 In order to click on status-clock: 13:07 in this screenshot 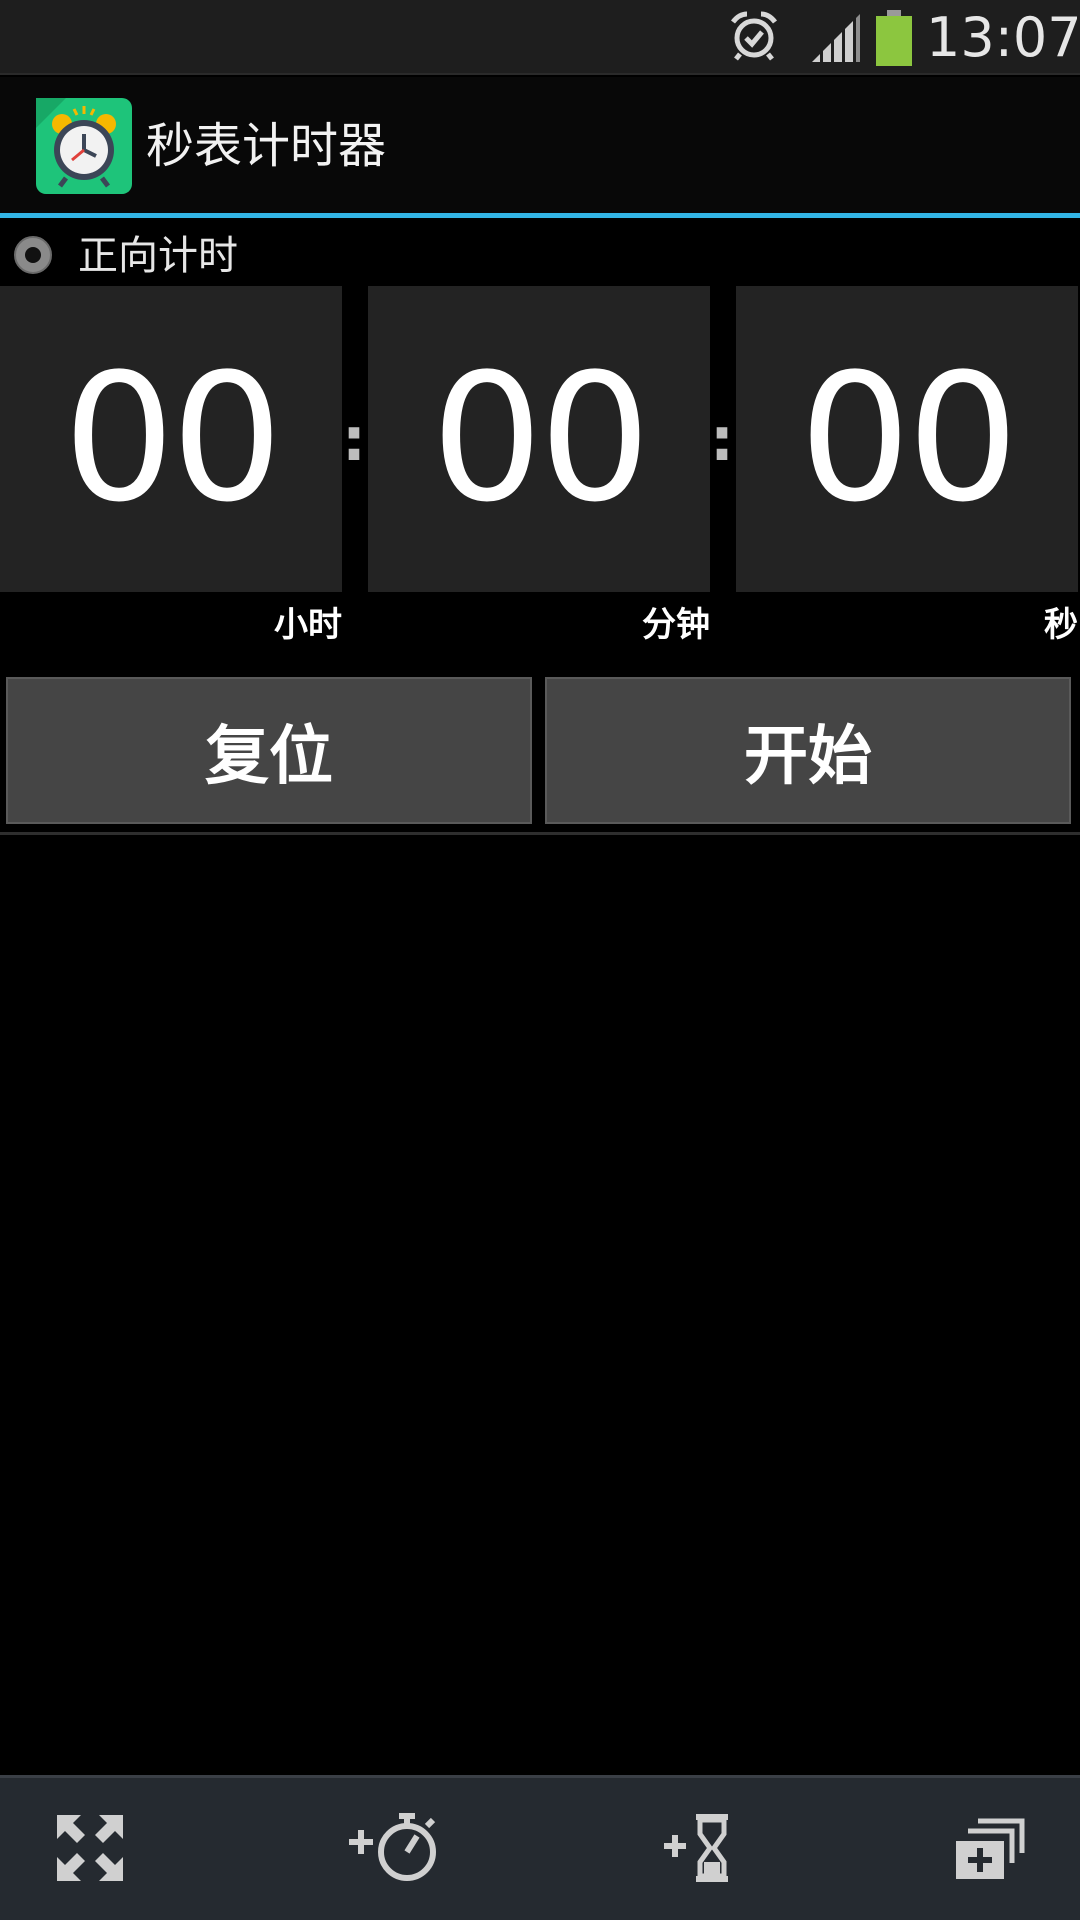, I will do `click(1003, 37)`.